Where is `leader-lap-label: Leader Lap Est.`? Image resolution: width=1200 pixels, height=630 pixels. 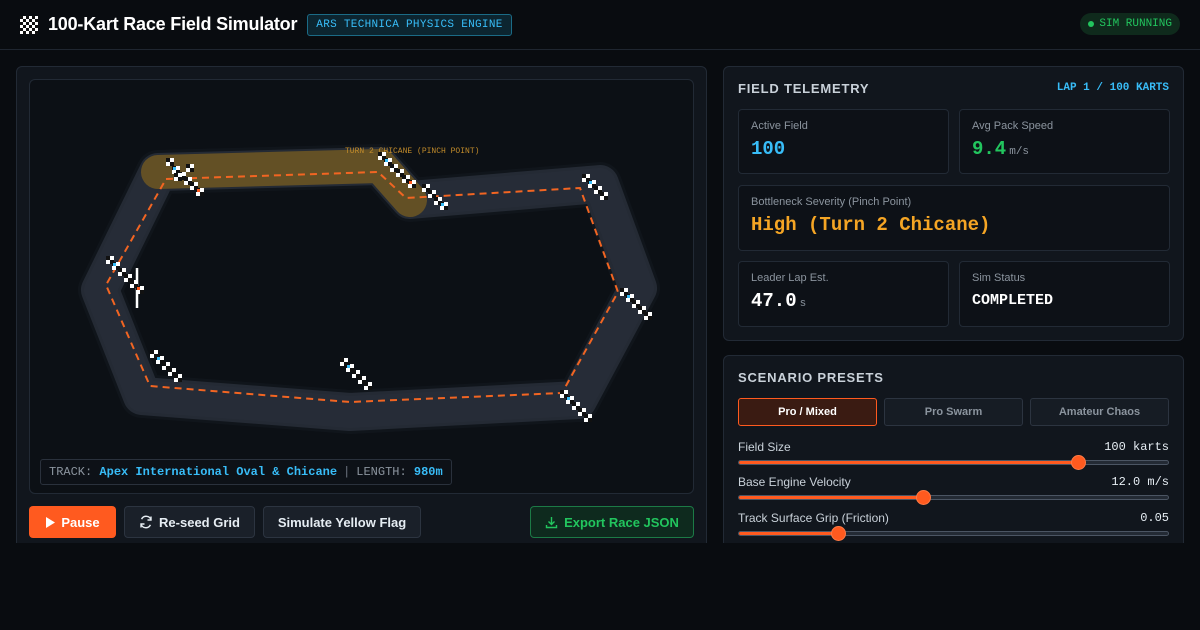 leader-lap-label: Leader Lap Est. is located at coordinates (790, 278).